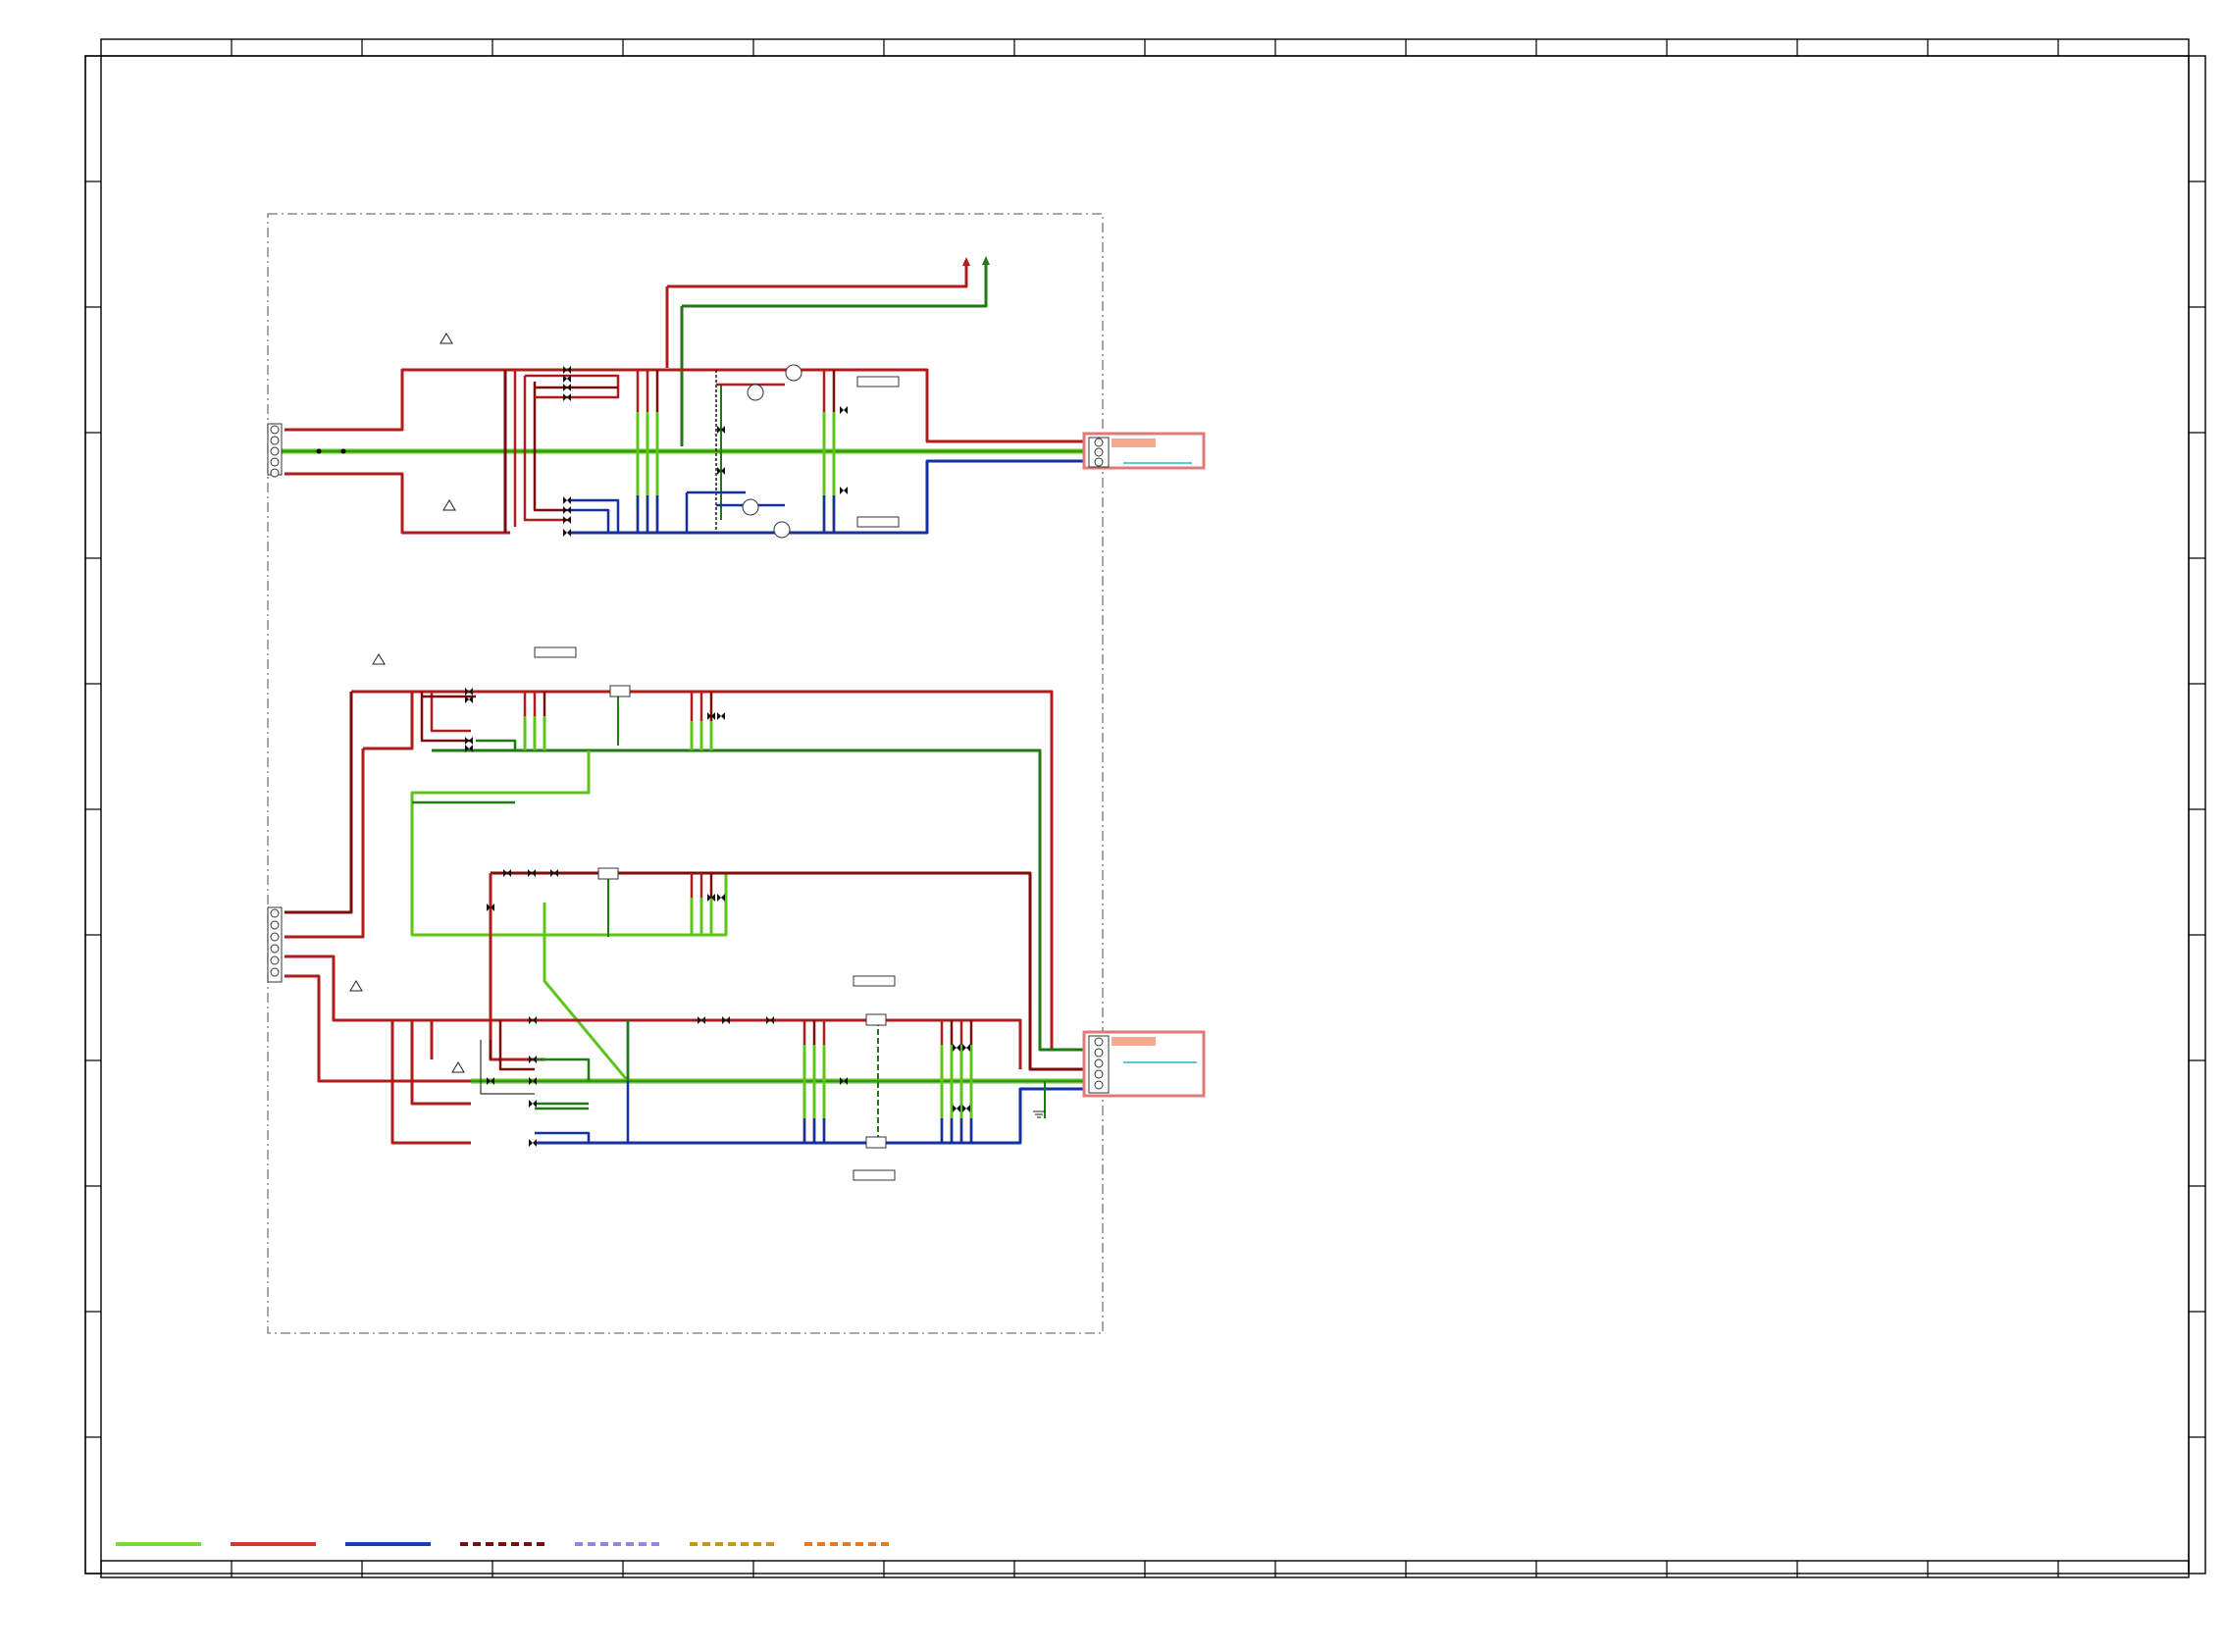 The image size is (2225, 1652). I want to click on top-circuit, so click(683, 396).